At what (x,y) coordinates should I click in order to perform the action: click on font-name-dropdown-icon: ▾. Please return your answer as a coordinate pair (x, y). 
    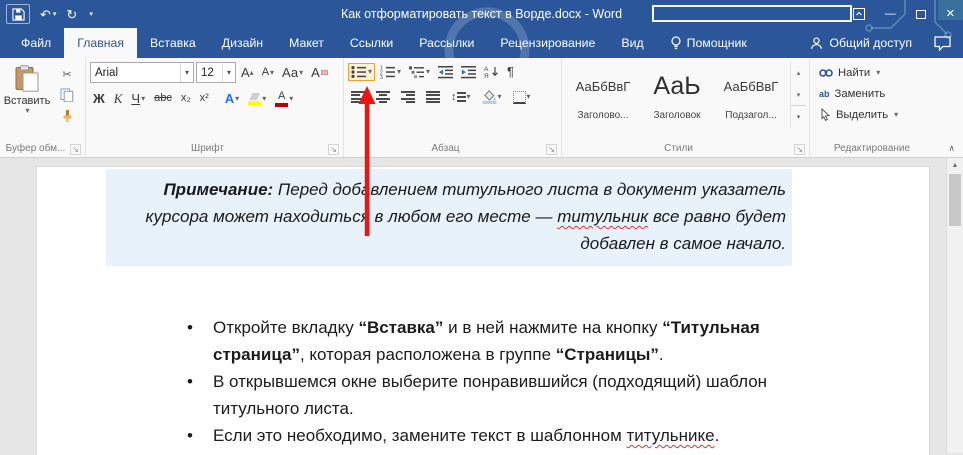
    Looking at the image, I should click on (186, 72).